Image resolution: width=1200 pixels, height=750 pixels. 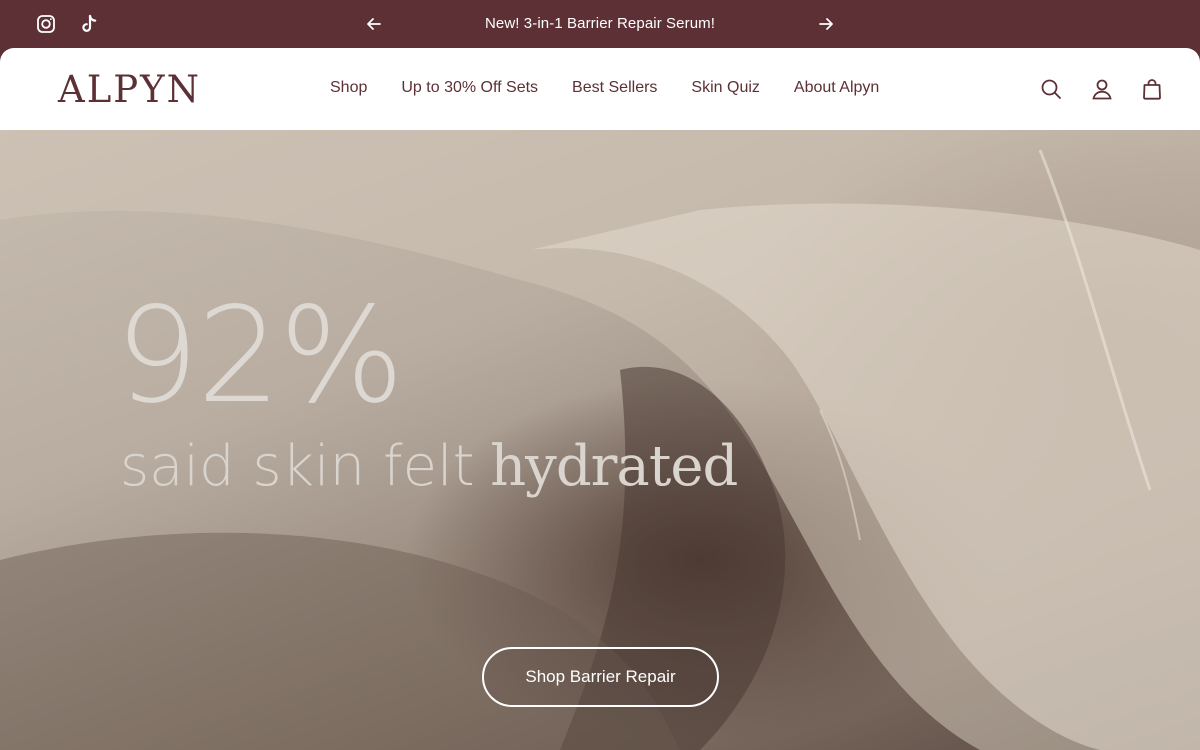 I want to click on nav-item-sets-sale: Up to 30% Off Sets, so click(x=469, y=88).